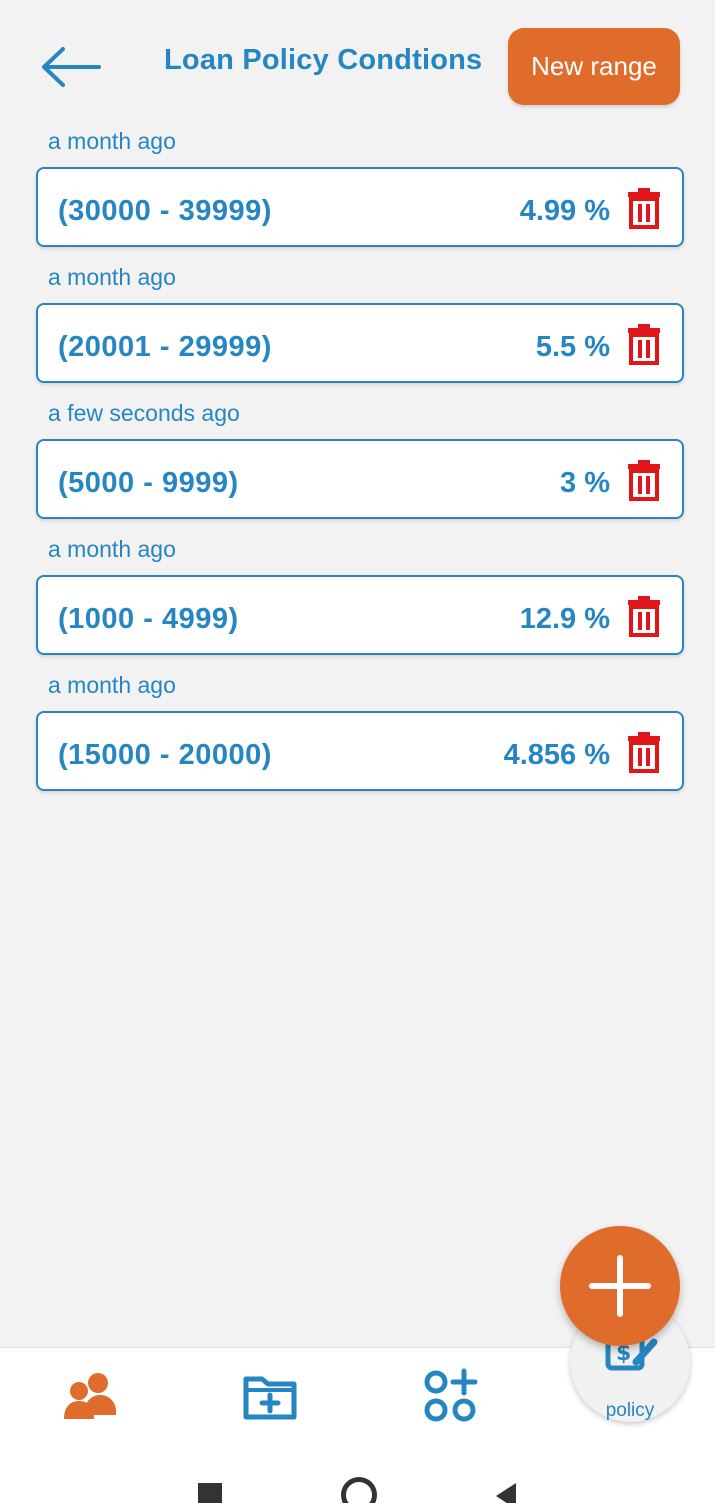 The image size is (715, 1503). What do you see at coordinates (630, 1410) in the screenshot?
I see `nav-label-policy: policy` at bounding box center [630, 1410].